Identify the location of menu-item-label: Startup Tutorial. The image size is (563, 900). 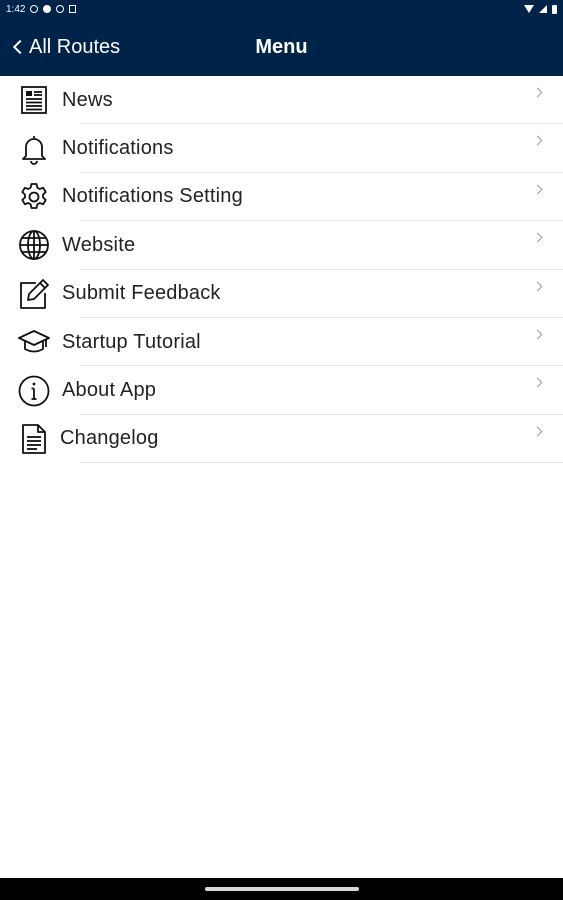
(131, 341).